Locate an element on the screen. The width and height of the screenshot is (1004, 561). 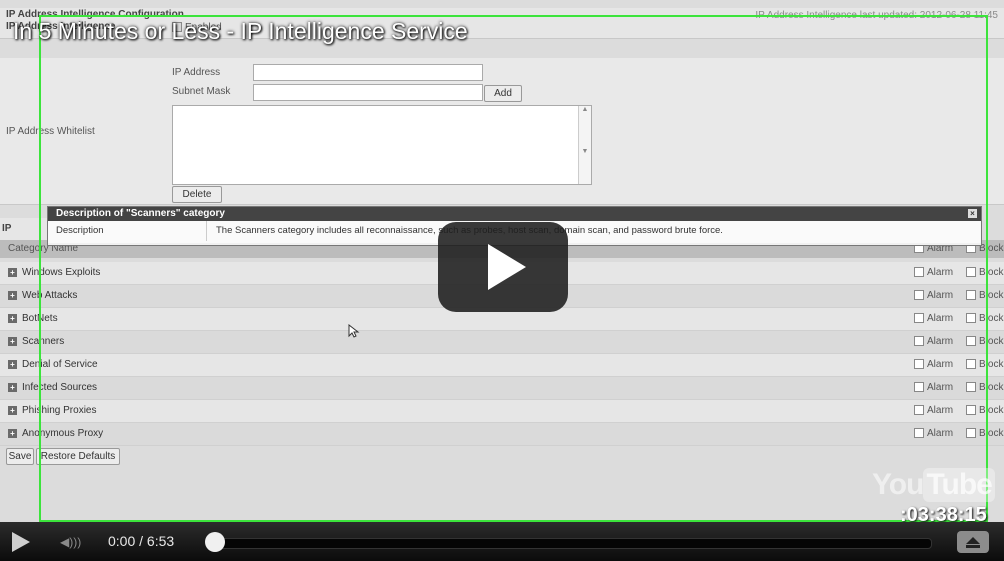
close-icon: × is located at coordinates (972, 213).